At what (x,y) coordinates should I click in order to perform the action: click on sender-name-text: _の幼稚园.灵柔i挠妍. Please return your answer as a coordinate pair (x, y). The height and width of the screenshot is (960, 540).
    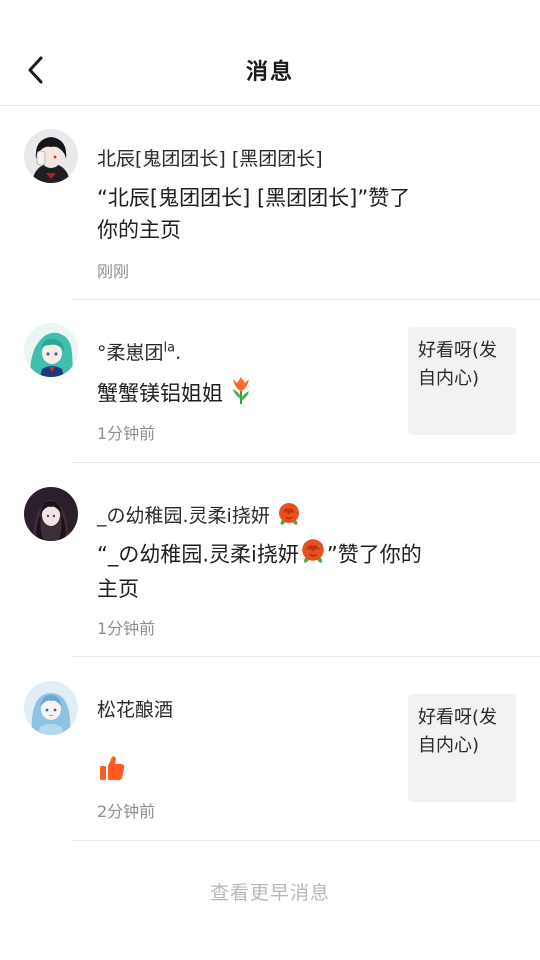
    Looking at the image, I should click on (183, 516).